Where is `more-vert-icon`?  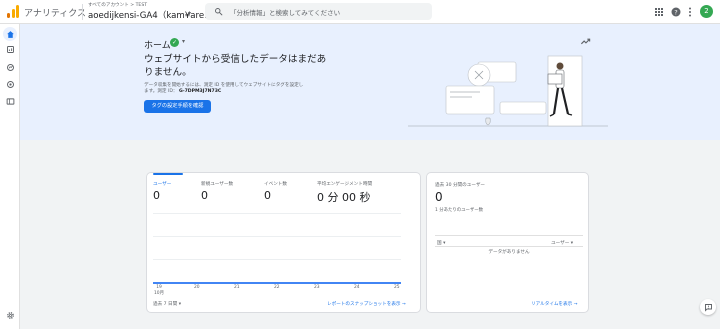 more-vert-icon is located at coordinates (690, 12).